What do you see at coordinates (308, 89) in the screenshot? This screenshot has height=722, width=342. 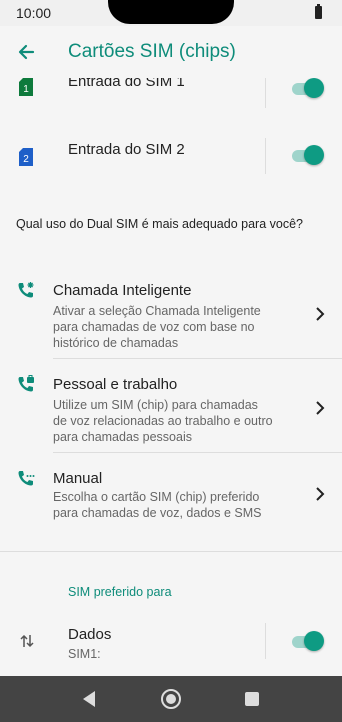 I see `sim1-toggle` at bounding box center [308, 89].